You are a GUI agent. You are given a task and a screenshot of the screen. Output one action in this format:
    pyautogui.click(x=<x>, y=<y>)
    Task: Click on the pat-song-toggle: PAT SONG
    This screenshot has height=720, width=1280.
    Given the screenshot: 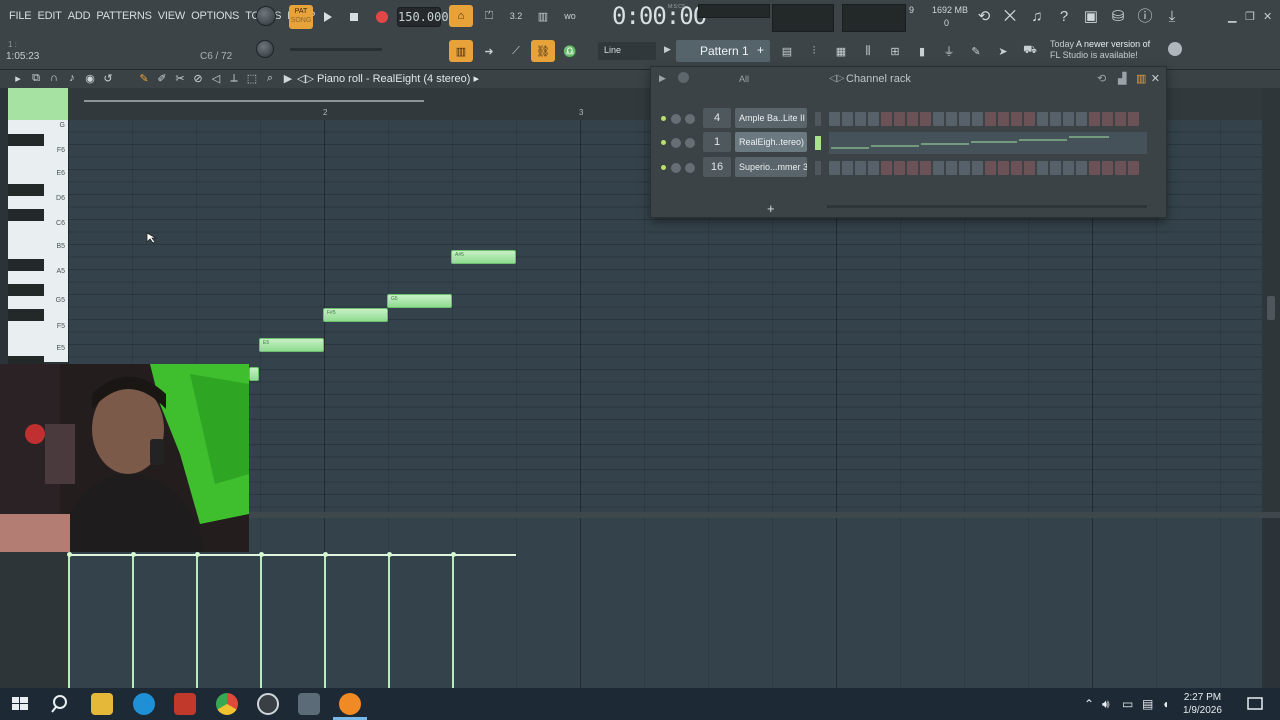 What is the action you would take?
    pyautogui.click(x=301, y=17)
    